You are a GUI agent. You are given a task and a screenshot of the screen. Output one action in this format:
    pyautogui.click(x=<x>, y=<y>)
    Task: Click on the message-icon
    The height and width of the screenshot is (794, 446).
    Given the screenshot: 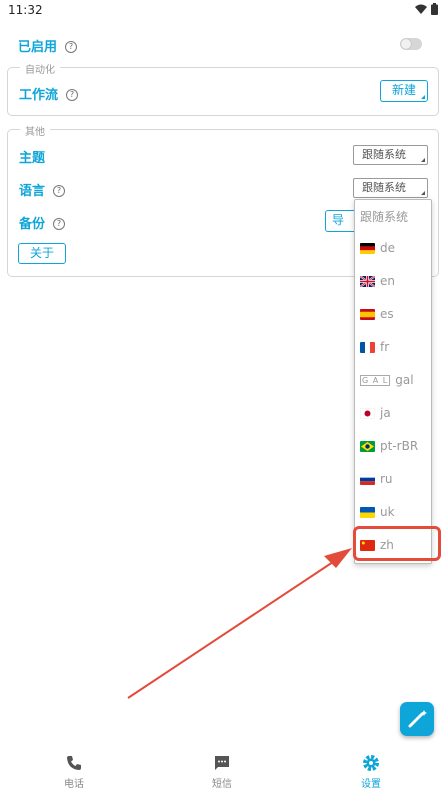 What is the action you would take?
    pyautogui.click(x=222, y=763)
    